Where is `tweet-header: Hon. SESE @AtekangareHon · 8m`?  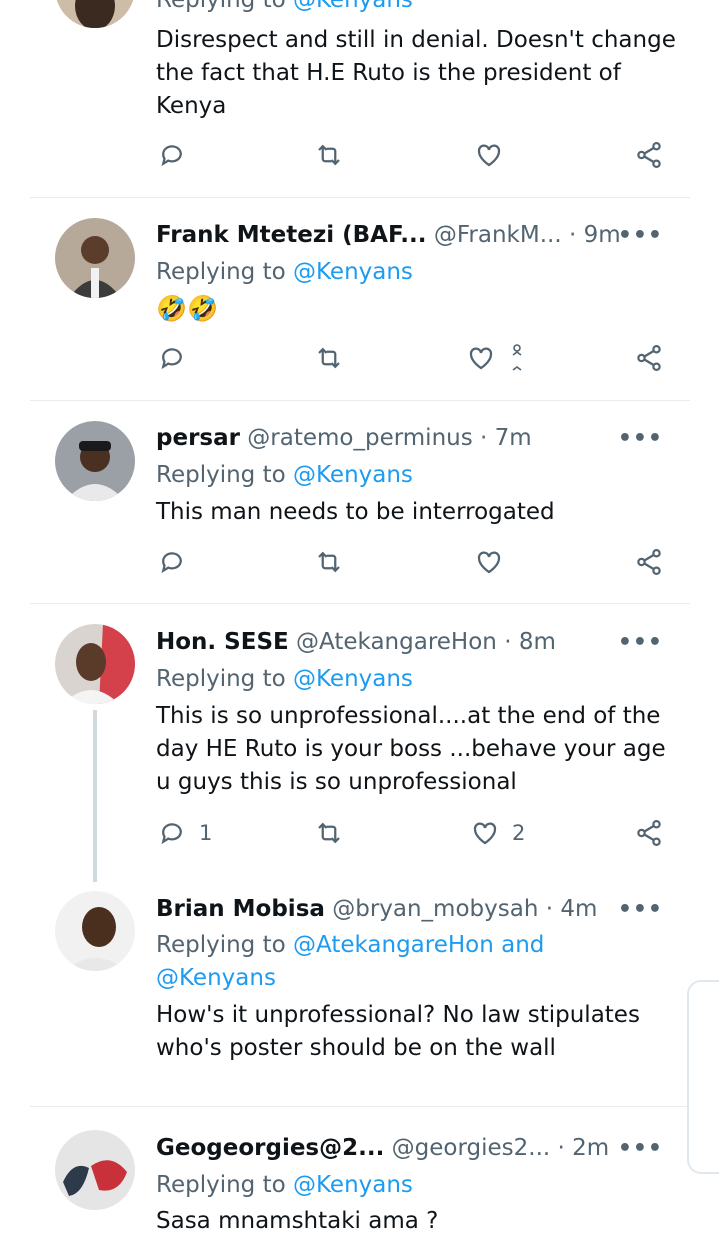
tweet-header: Hon. SESE @AtekangareHon · 8m is located at coordinates (423, 642).